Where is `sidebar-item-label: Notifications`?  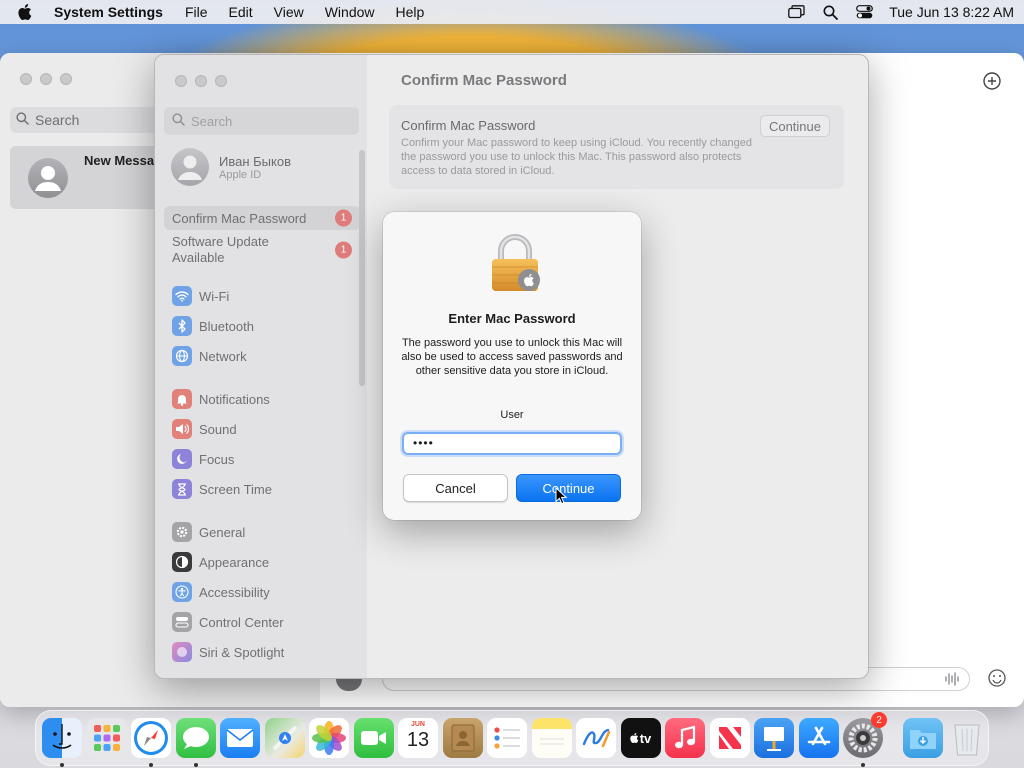
sidebar-item-label: Notifications is located at coordinates (234, 399).